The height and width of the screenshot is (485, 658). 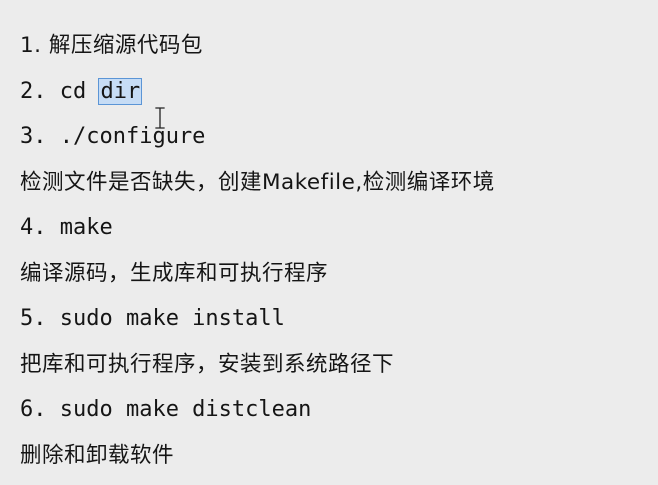 I want to click on step-4-description: 编译源码，生成库和可执行程序, so click(x=339, y=281).